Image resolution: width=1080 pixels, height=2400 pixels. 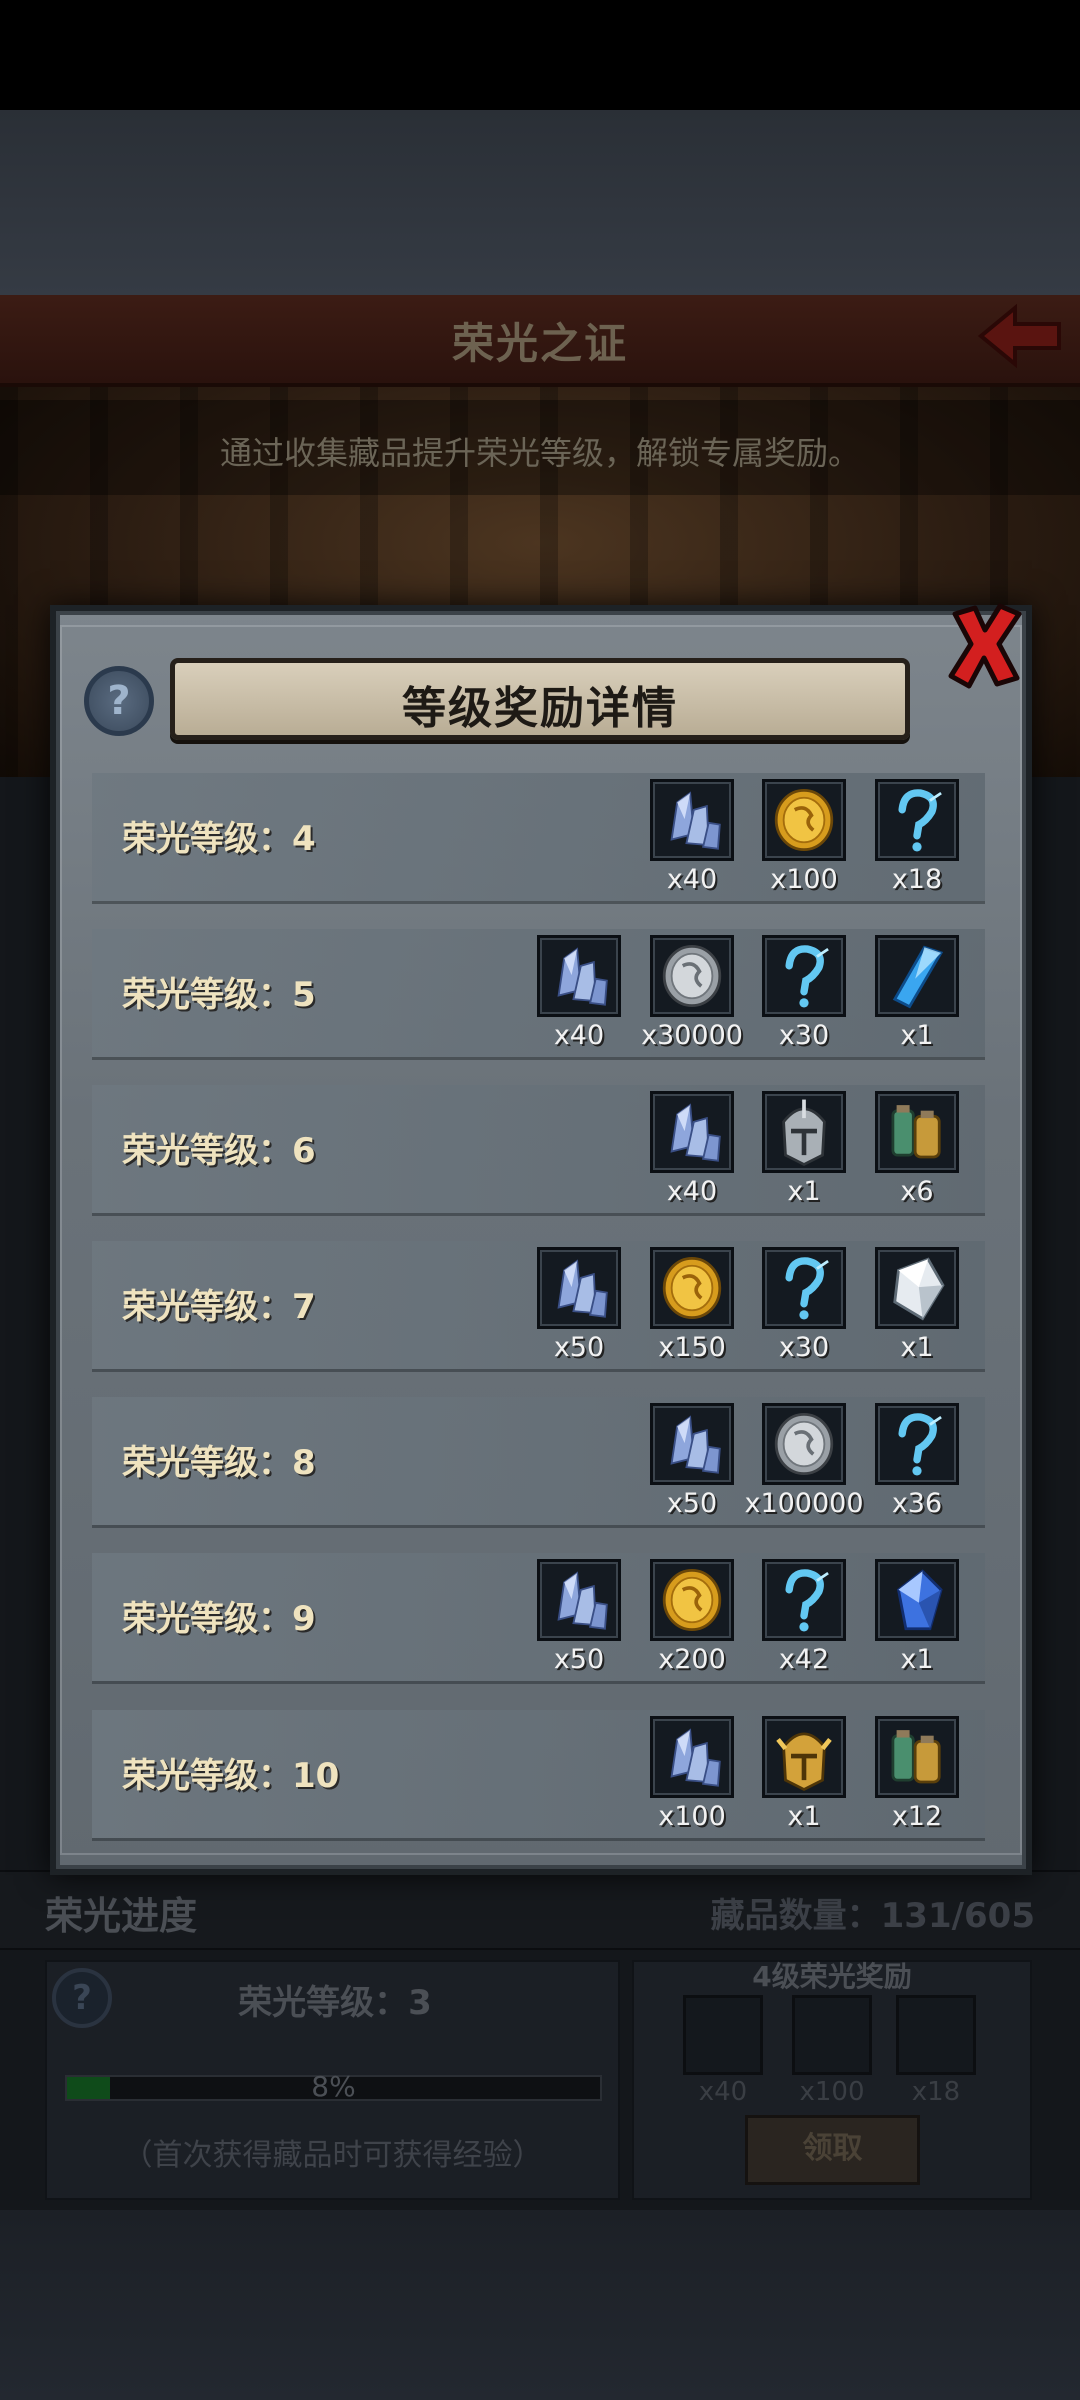 What do you see at coordinates (219, 839) in the screenshot?
I see `glory-level-label: 荣光等级：4` at bounding box center [219, 839].